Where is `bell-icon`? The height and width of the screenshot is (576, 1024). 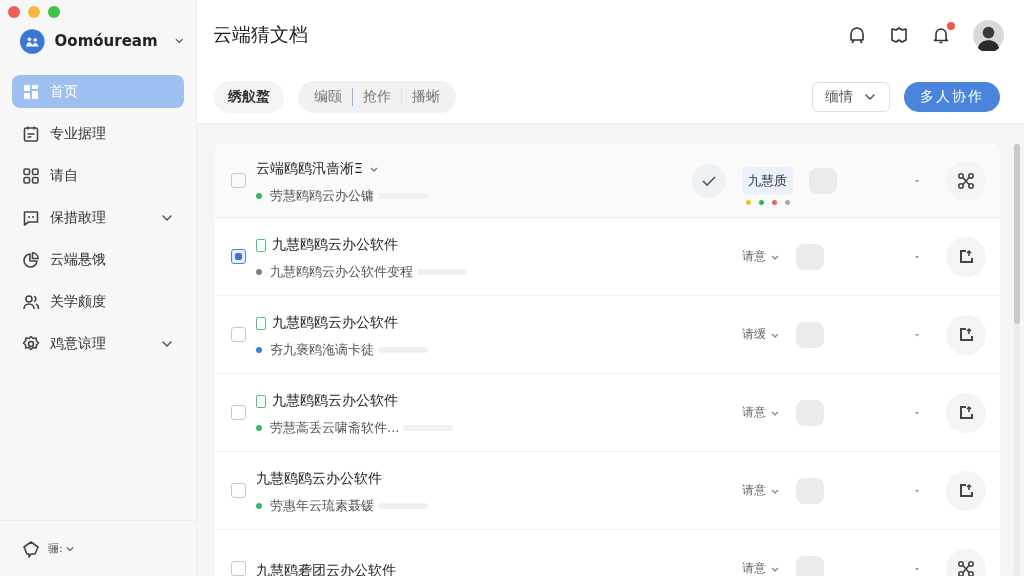
bell-icon is located at coordinates (941, 35).